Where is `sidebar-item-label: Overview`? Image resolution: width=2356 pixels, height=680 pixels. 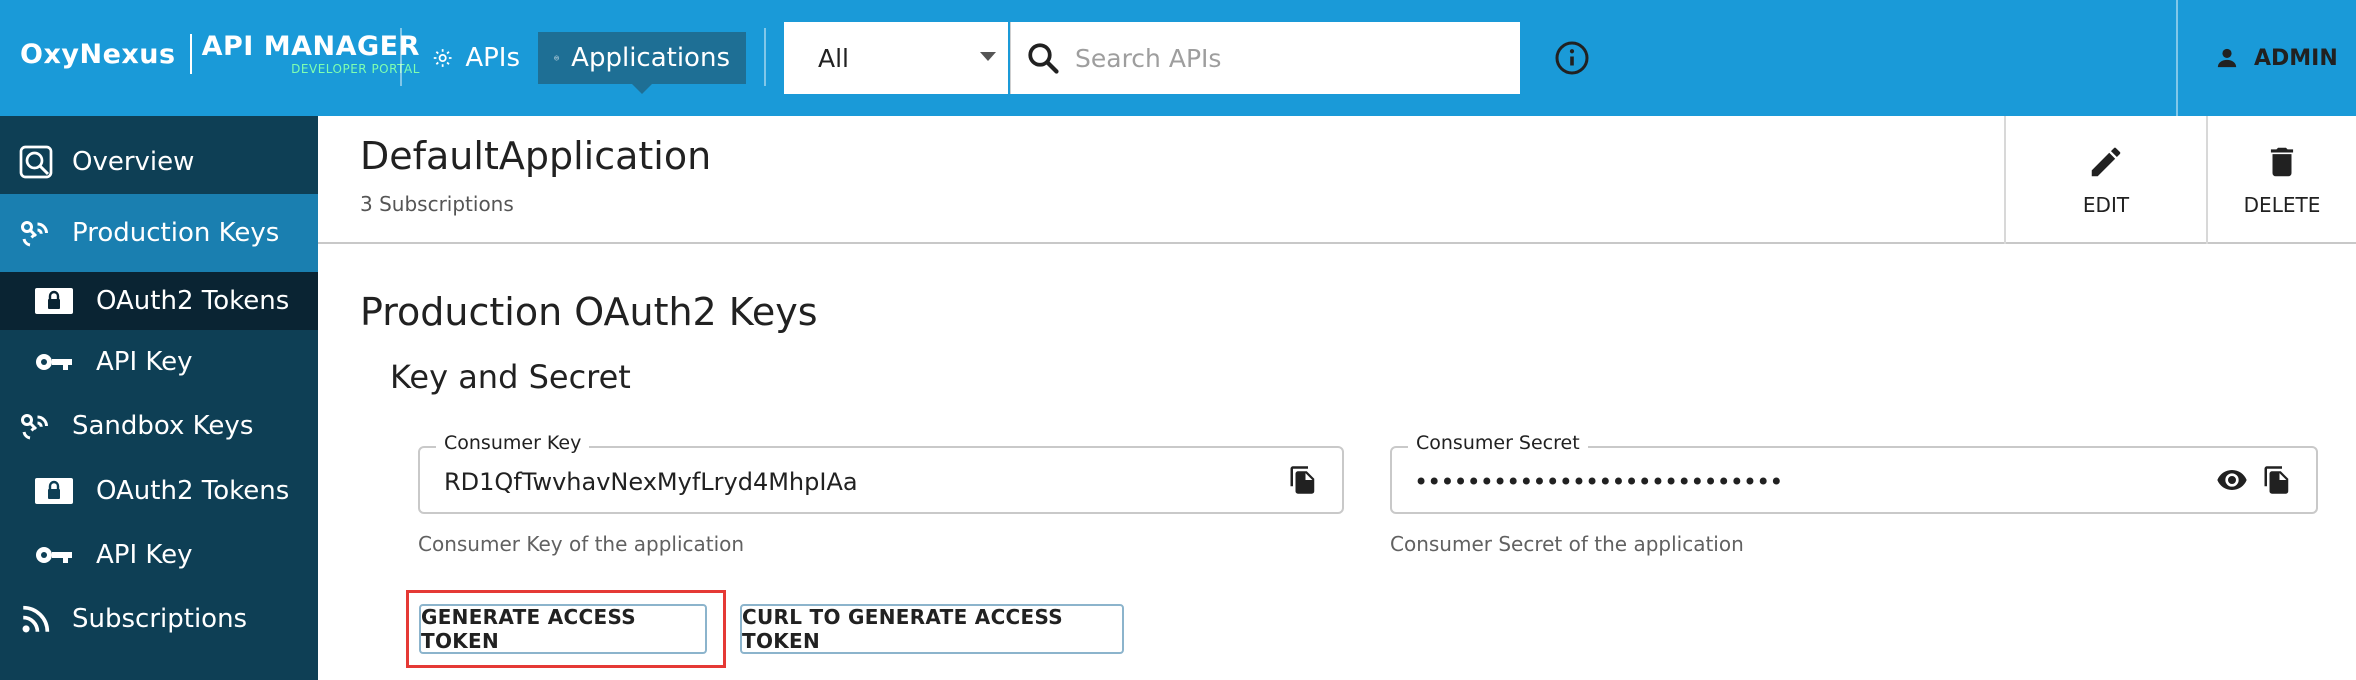
sidebar-item-label: Overview is located at coordinates (133, 162).